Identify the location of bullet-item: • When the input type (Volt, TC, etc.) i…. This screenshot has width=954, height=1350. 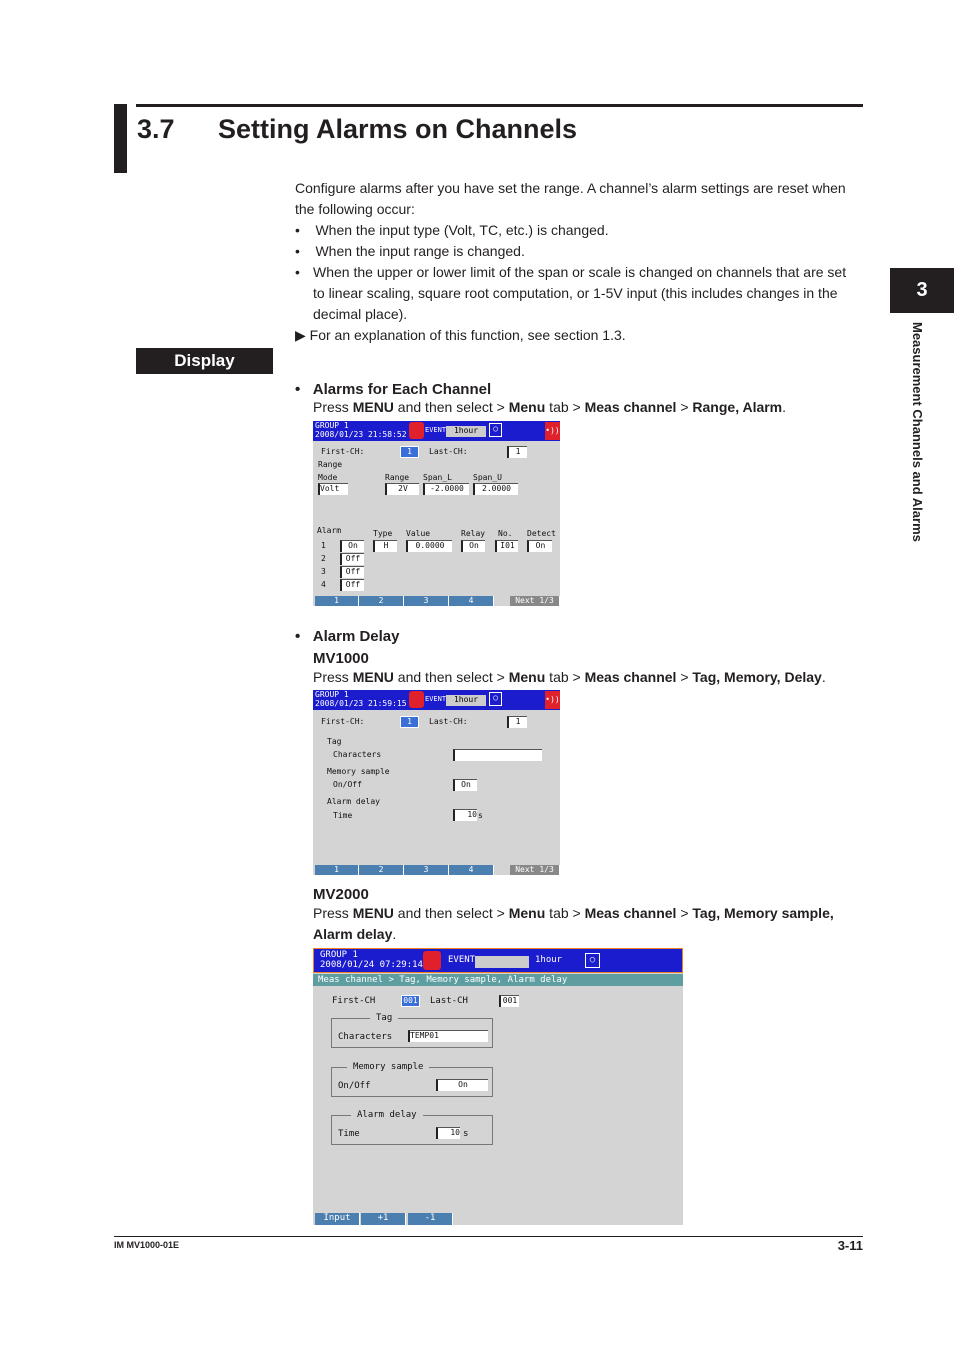
(452, 230).